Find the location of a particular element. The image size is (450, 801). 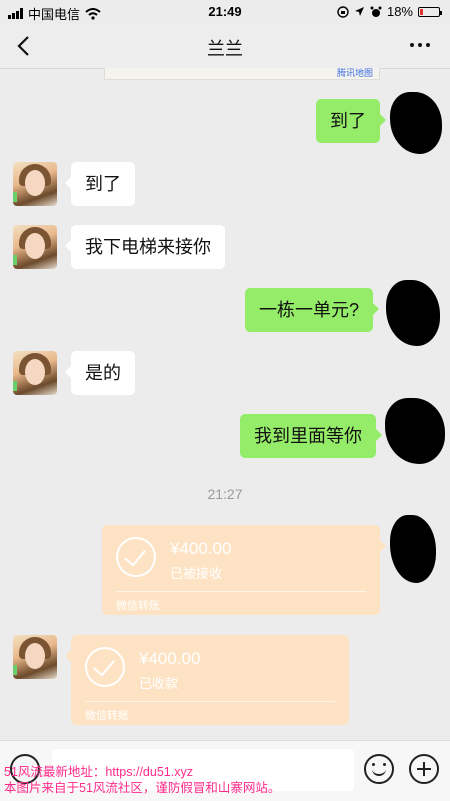

watermark-line-1: 51风流最新地址：https://du51.xyz is located at coordinates (98, 772).